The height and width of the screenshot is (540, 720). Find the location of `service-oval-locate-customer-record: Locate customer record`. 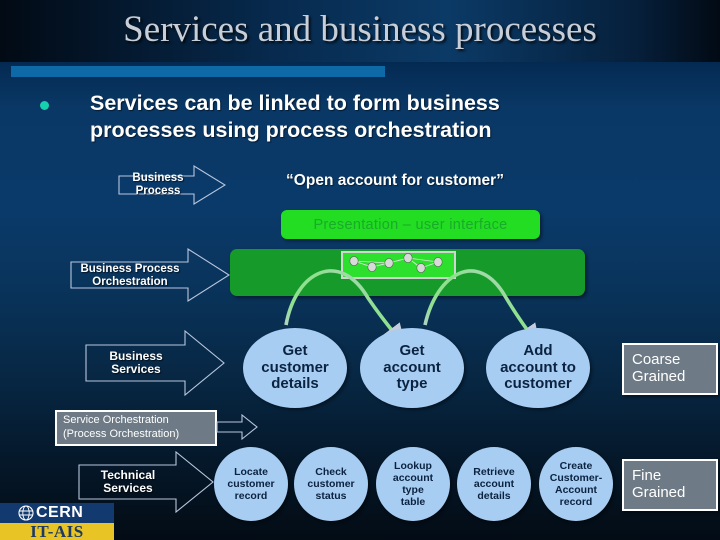

service-oval-locate-customer-record: Locate customer record is located at coordinates (251, 484).